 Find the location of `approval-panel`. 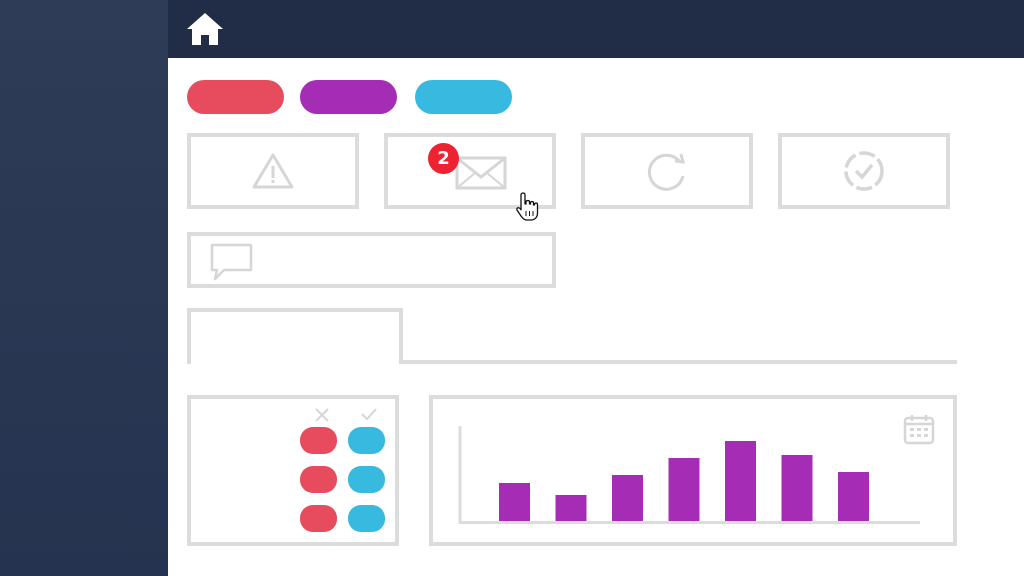

approval-panel is located at coordinates (293, 470).